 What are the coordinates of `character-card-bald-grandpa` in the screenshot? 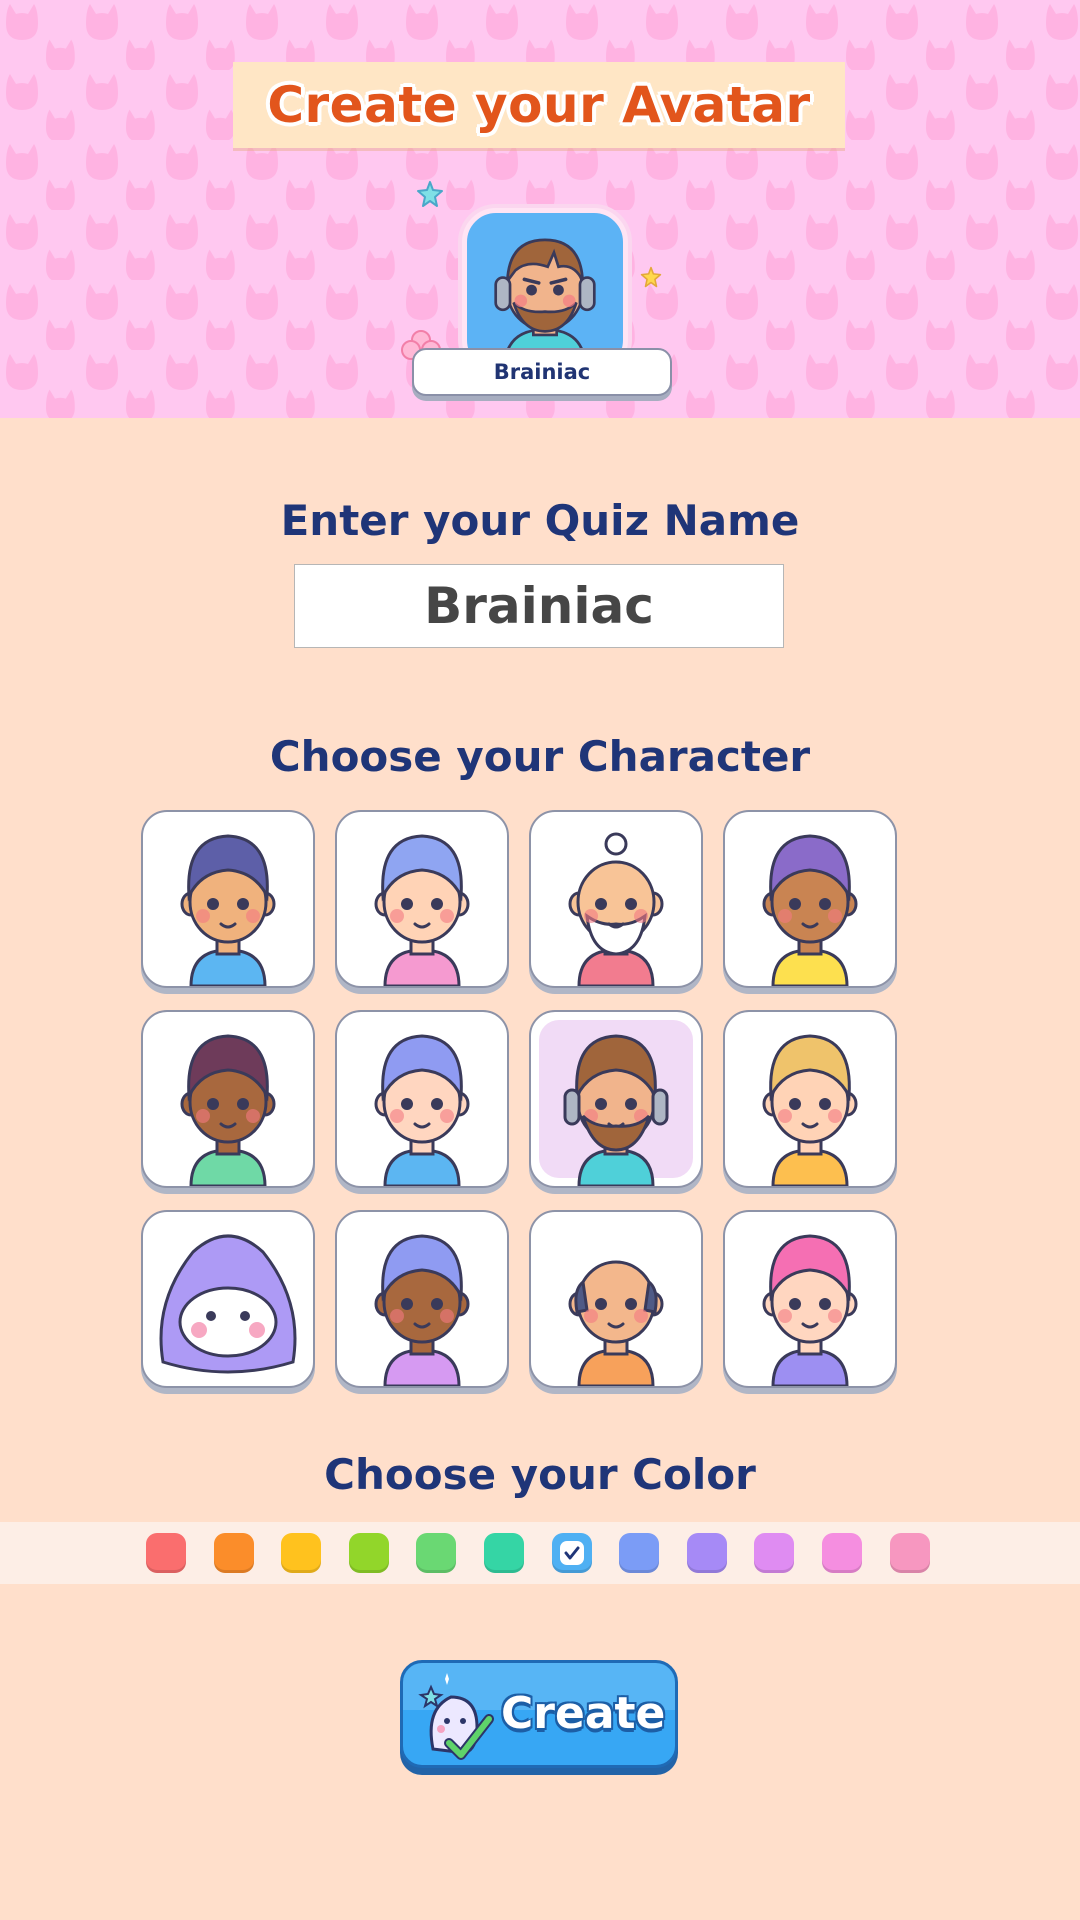 It's located at (616, 1299).